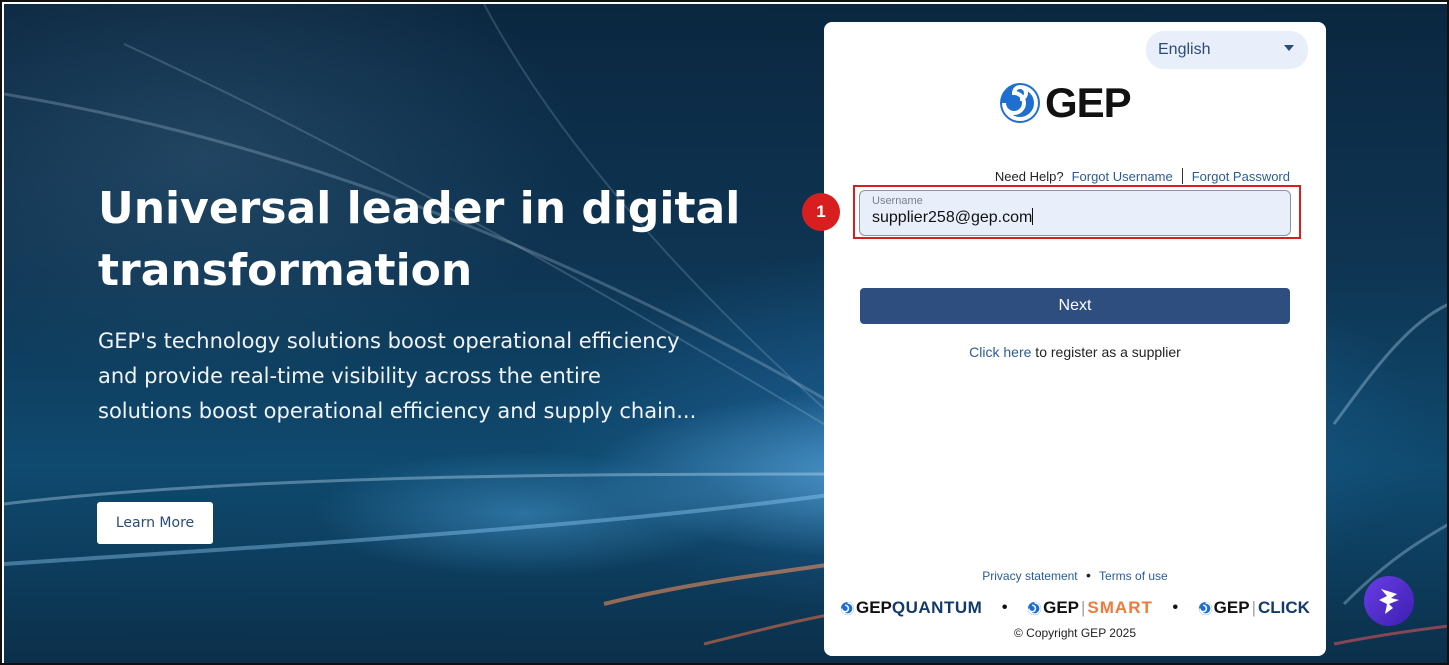 Image resolution: width=1449 pixels, height=665 pixels. I want to click on gep-click-logo: GEP | CLICK, so click(1254, 608).